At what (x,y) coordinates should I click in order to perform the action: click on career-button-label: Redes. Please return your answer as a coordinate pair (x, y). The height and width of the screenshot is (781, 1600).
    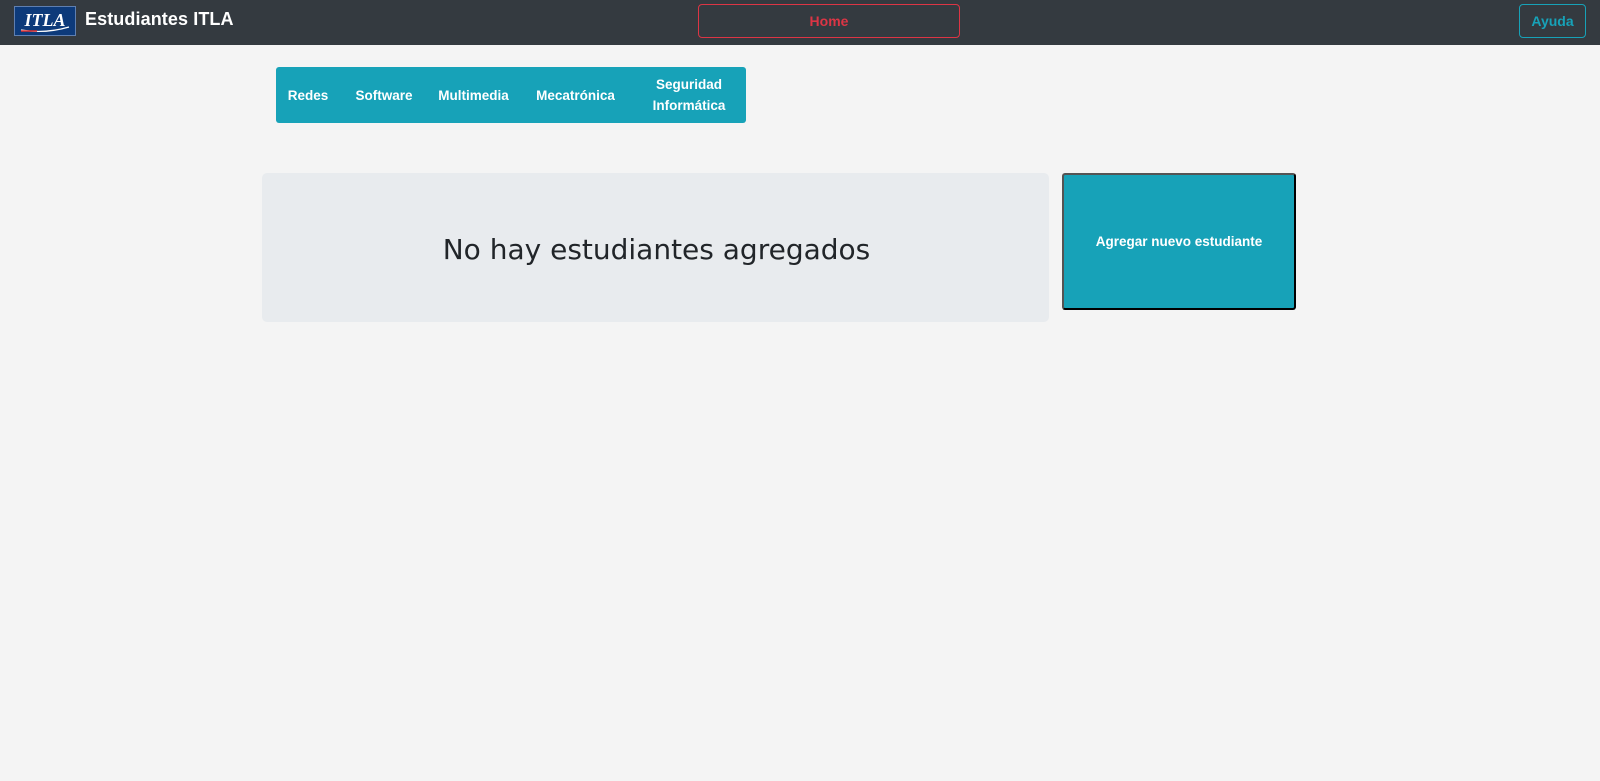
    Looking at the image, I should click on (308, 95).